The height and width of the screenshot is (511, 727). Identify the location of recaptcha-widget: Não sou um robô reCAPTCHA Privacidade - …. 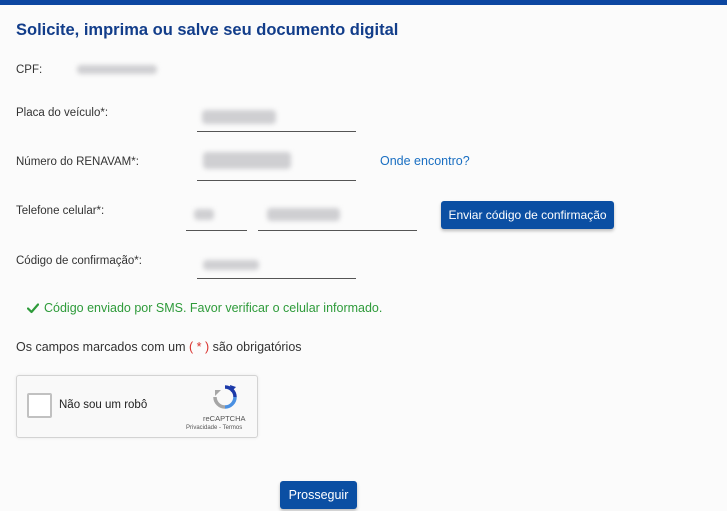
(137, 406).